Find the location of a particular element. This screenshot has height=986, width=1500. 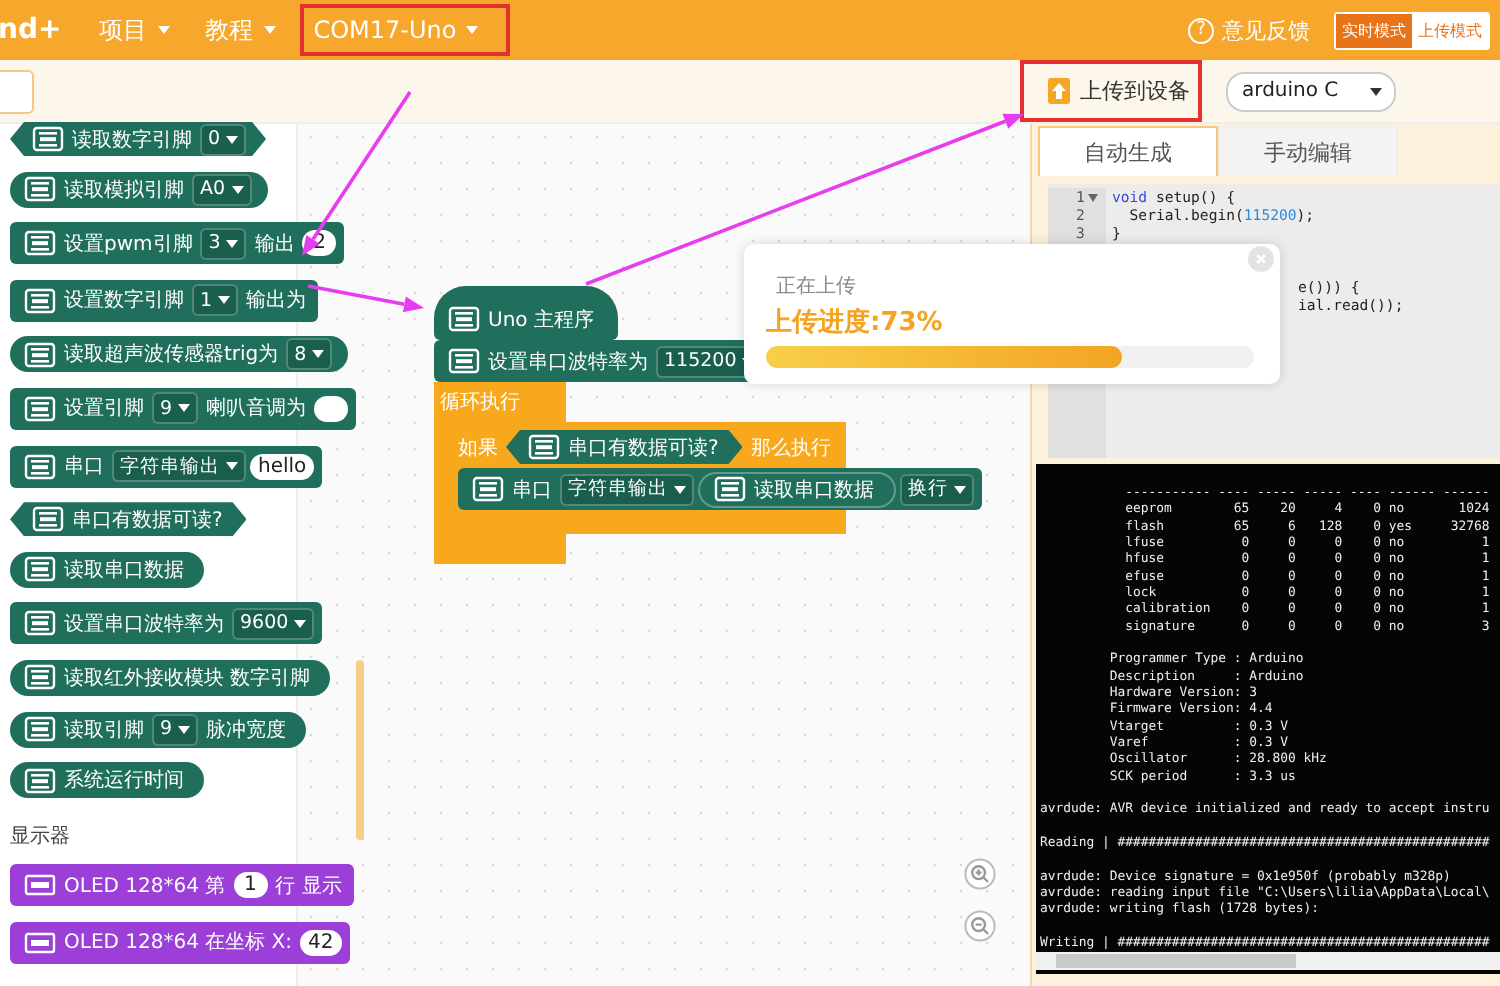

block-label: 循环执行 is located at coordinates (480, 403).